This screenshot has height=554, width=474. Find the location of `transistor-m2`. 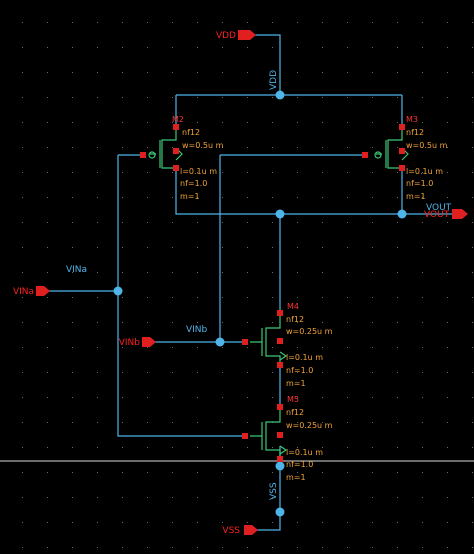

transistor-m2 is located at coordinates (161, 147).